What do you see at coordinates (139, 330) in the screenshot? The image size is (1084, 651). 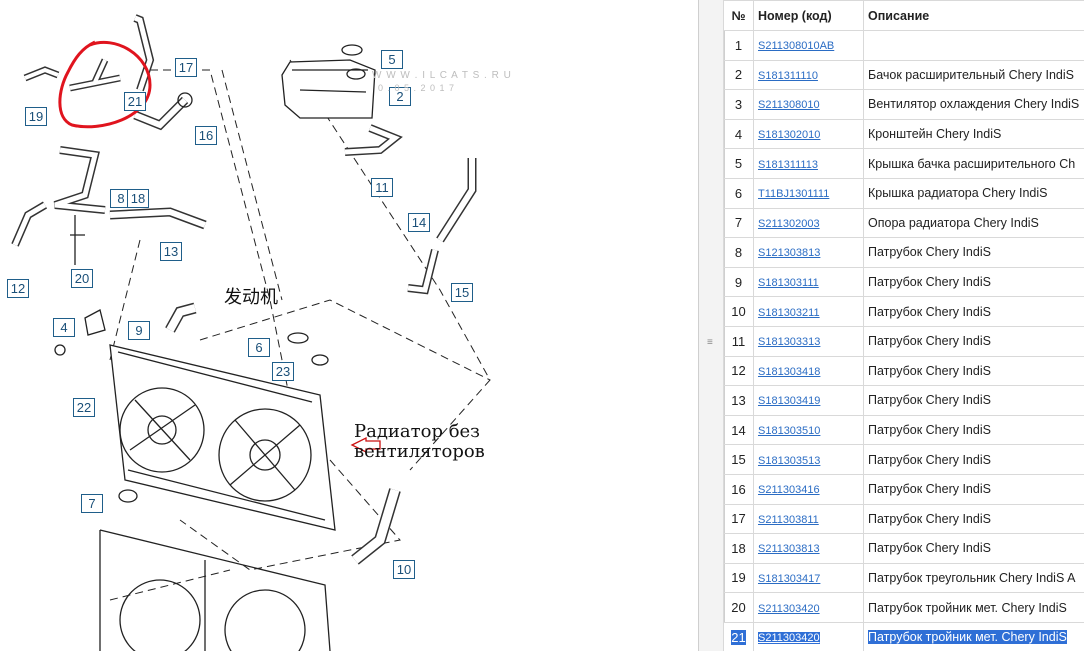 I see `callout-9: 9` at bounding box center [139, 330].